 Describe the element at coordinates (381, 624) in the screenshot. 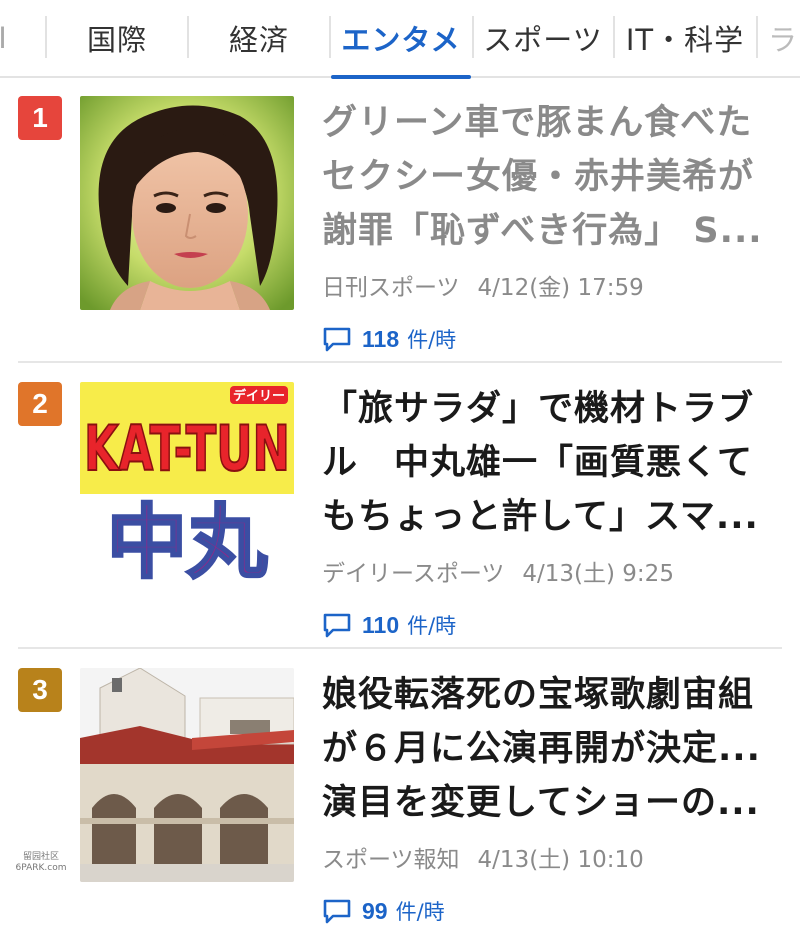

I see `comment-count-value: 110` at that location.